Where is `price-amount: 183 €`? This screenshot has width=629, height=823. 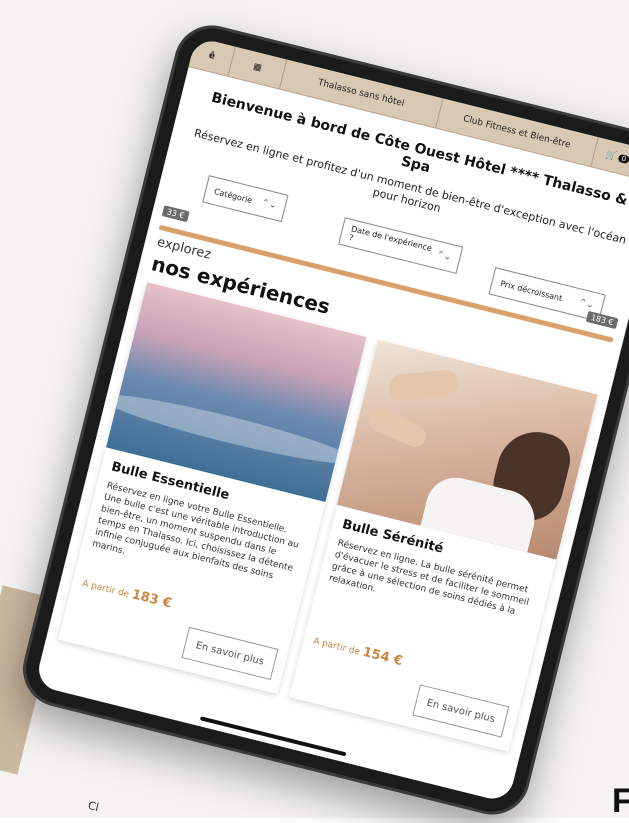 price-amount: 183 € is located at coordinates (152, 599).